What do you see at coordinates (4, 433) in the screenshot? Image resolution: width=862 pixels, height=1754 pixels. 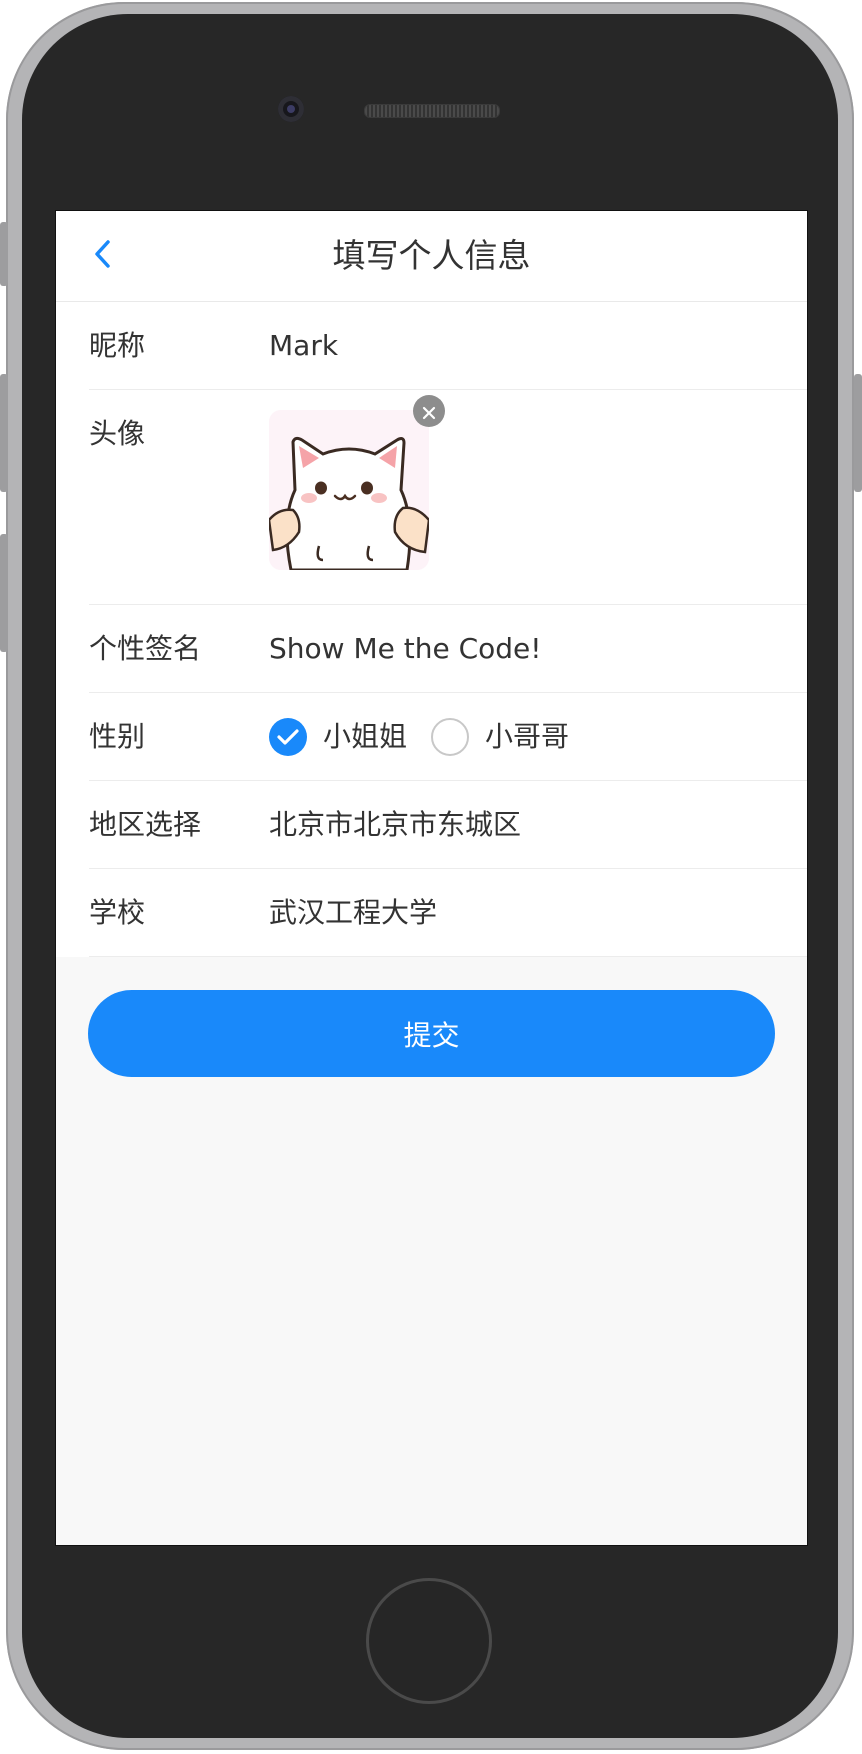 I see `volume-up-button` at bounding box center [4, 433].